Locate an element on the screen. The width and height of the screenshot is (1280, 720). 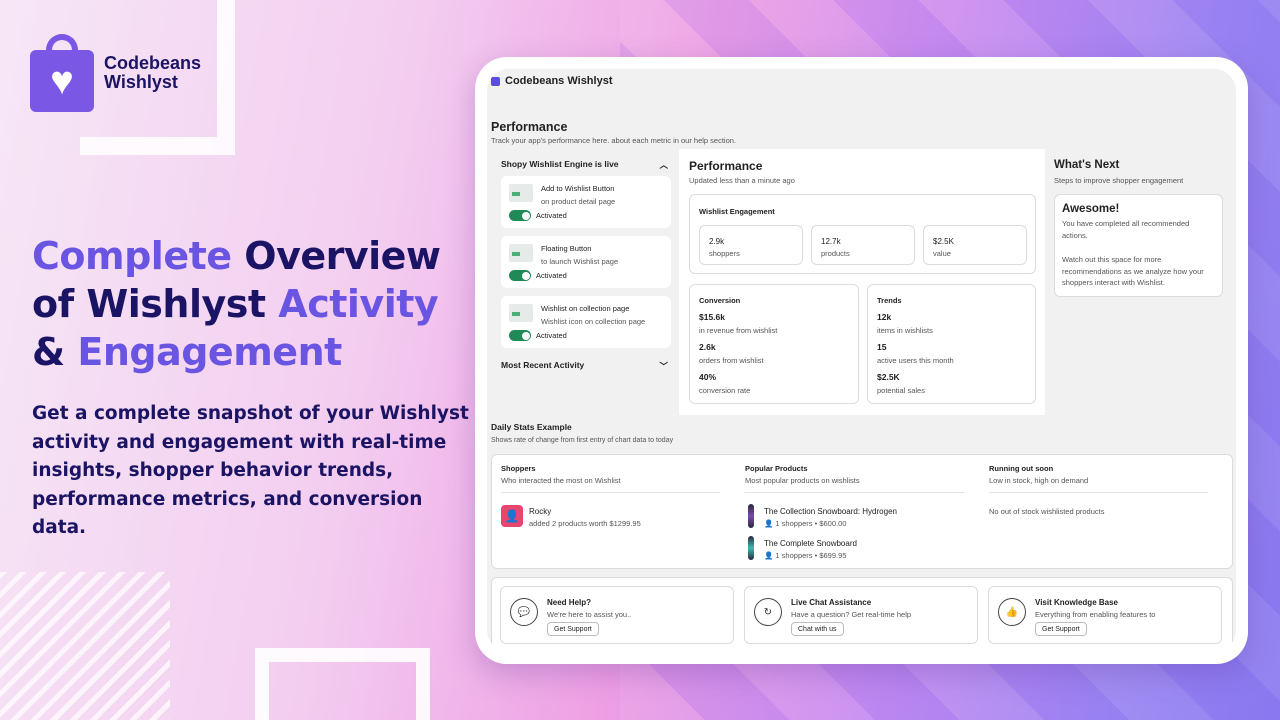
engine-live-header: Shopy Wishlist Engine is live ︿ is located at coordinates (584, 165).